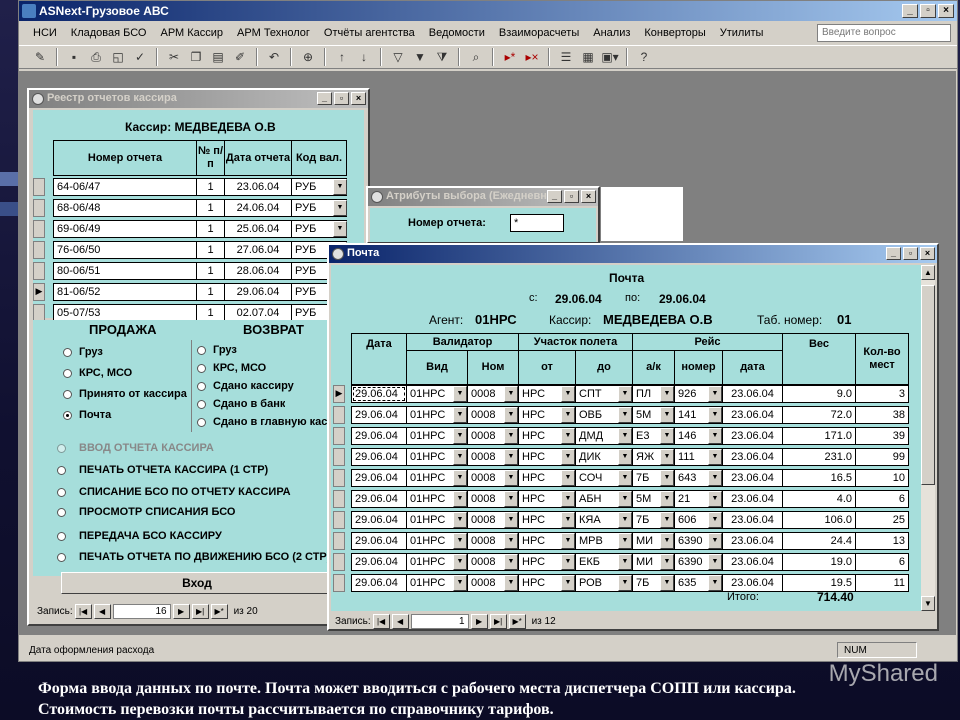 Image resolution: width=960 pixels, height=720 pixels. I want to click on print-preview-icon: ◱, so click(118, 57).